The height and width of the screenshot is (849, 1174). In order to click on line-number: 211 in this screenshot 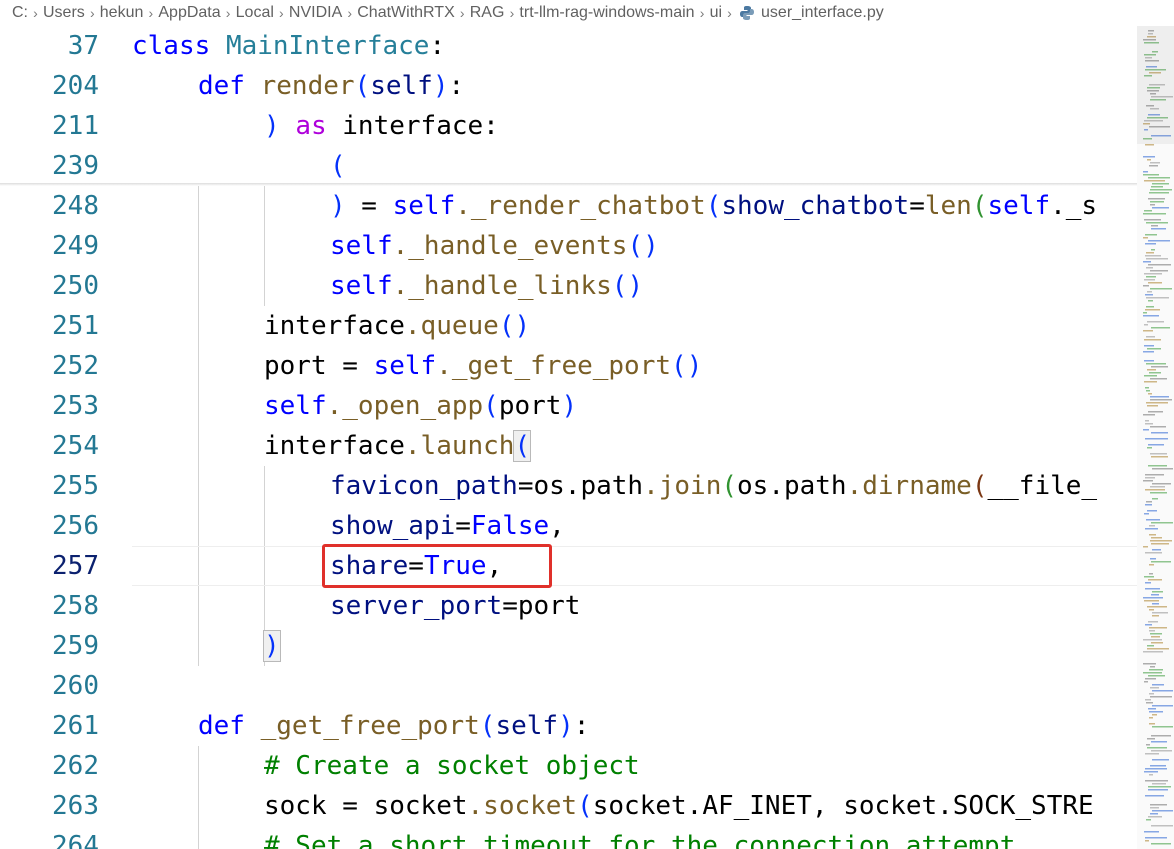, I will do `click(75, 126)`.